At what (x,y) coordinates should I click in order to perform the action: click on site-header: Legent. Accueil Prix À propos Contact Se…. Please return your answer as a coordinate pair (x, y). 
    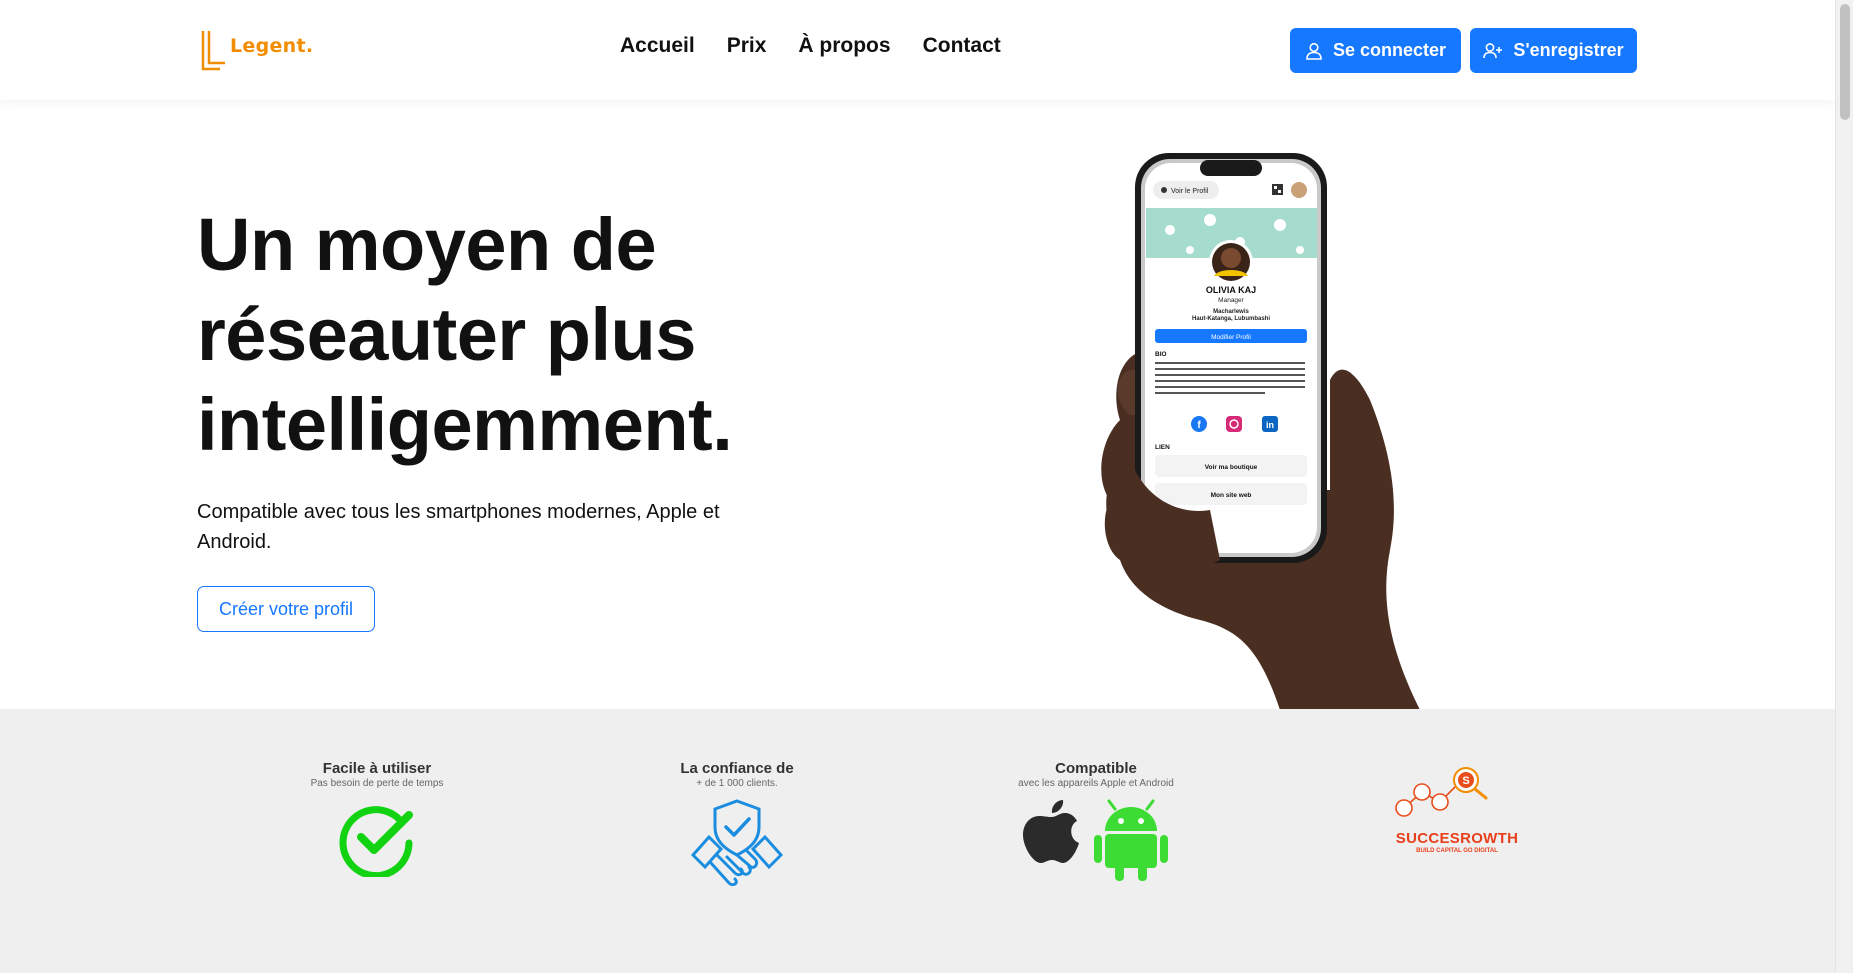
    Looking at the image, I should click on (917, 50).